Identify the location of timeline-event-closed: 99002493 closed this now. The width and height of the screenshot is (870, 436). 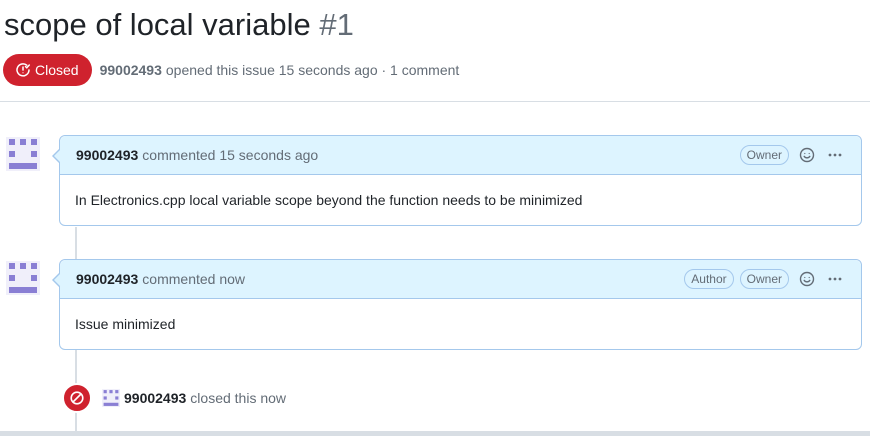
(174, 398).